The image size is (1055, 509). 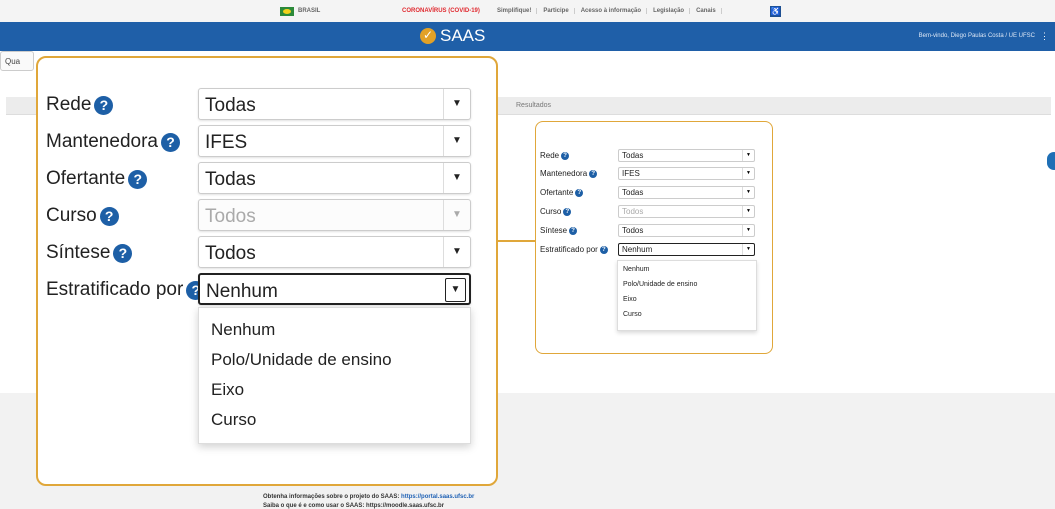 I want to click on mini-ofertante-value: Todas, so click(x=633, y=192).